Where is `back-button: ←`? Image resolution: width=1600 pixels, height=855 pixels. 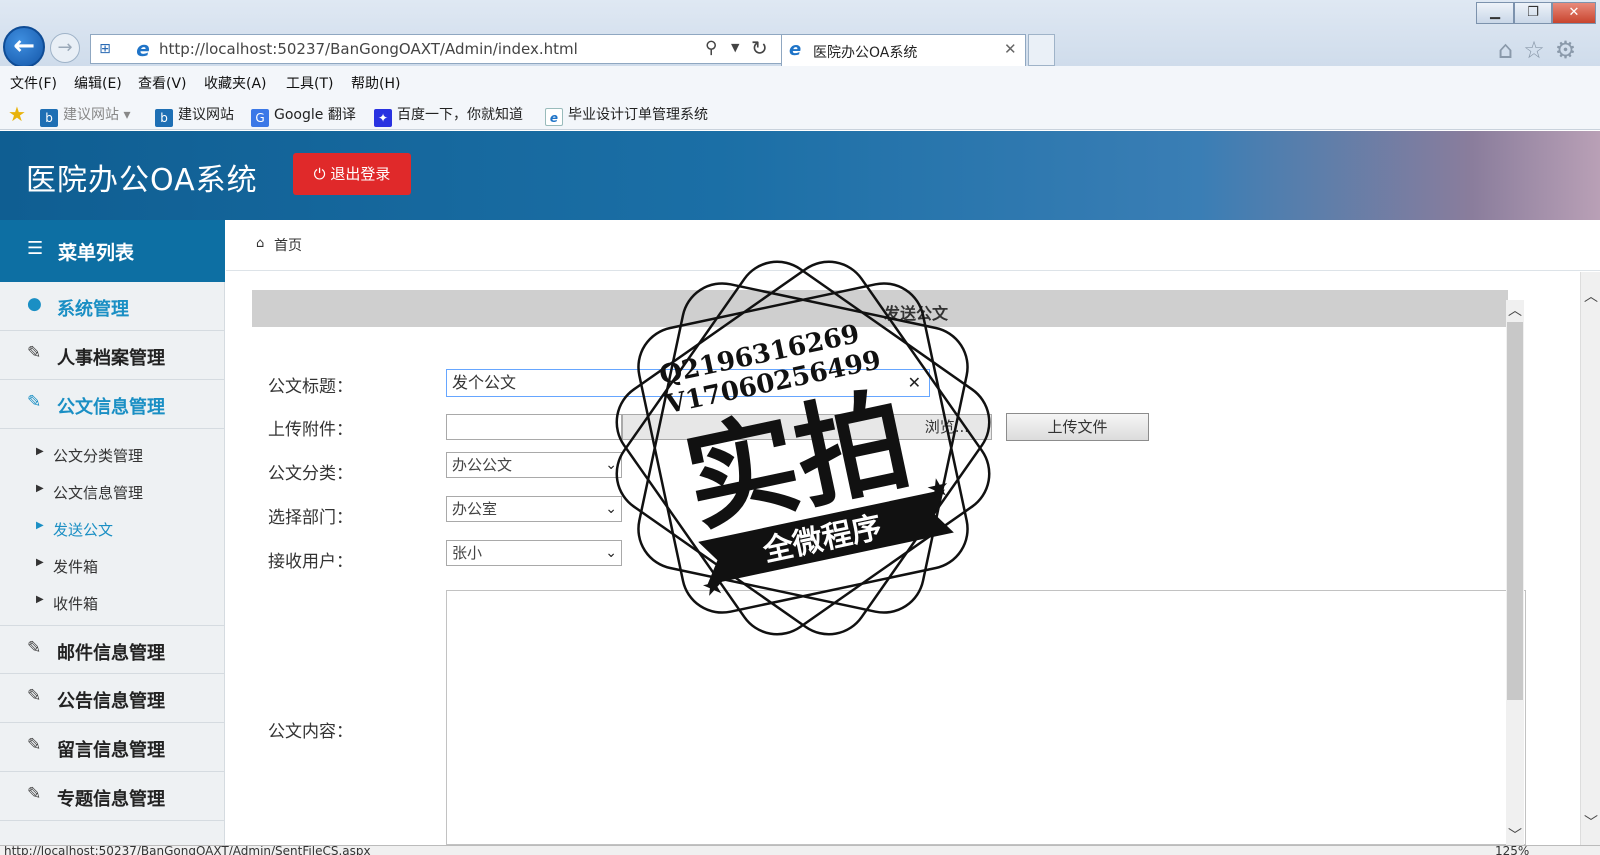
back-button: ← is located at coordinates (24, 47).